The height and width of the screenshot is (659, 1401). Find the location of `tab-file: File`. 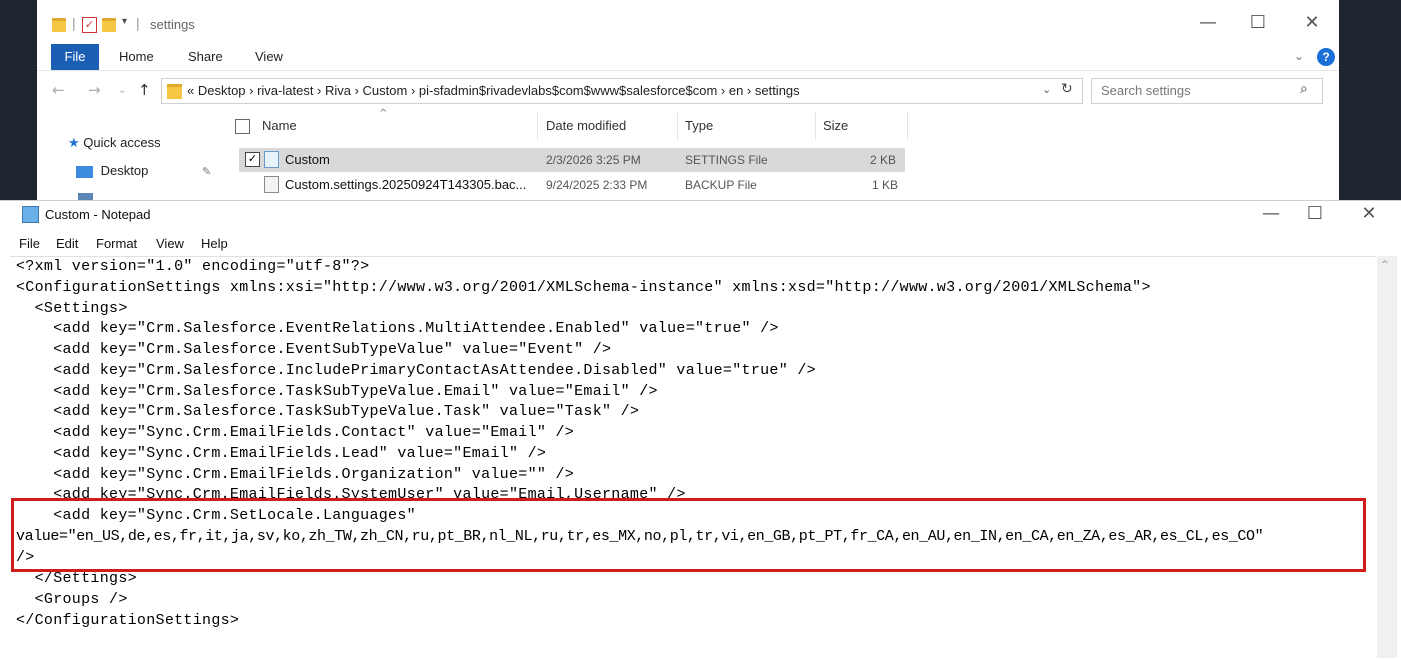

tab-file: File is located at coordinates (75, 57).